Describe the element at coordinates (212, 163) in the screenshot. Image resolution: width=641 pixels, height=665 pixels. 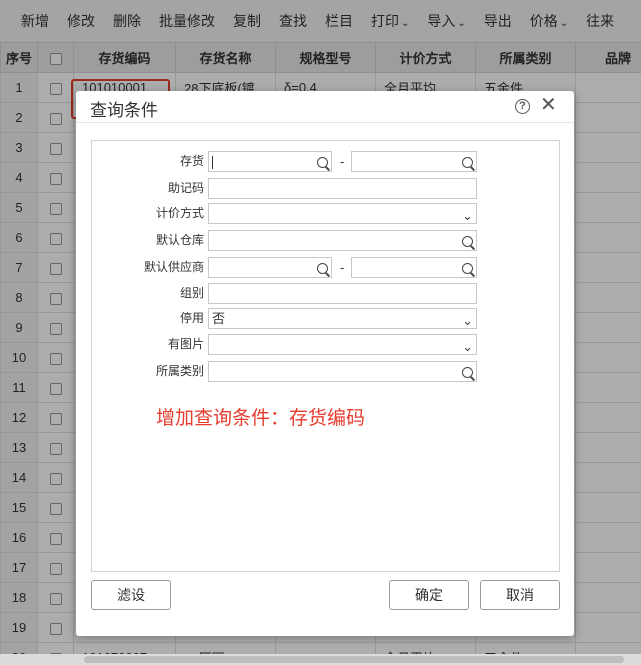
I see `text-cursor` at that location.